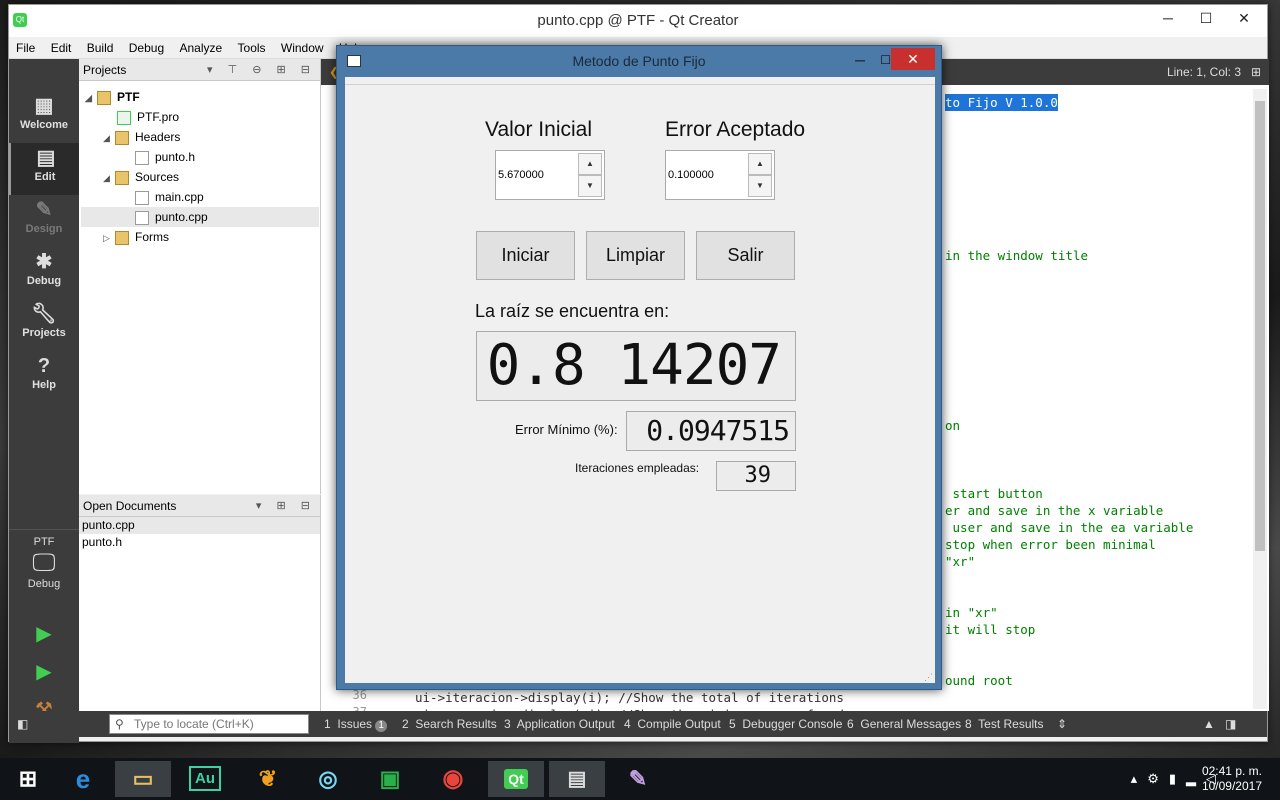 The image size is (1280, 800). Describe the element at coordinates (1054, 510) in the screenshot. I see `code-line: er and save in the x variable` at that location.